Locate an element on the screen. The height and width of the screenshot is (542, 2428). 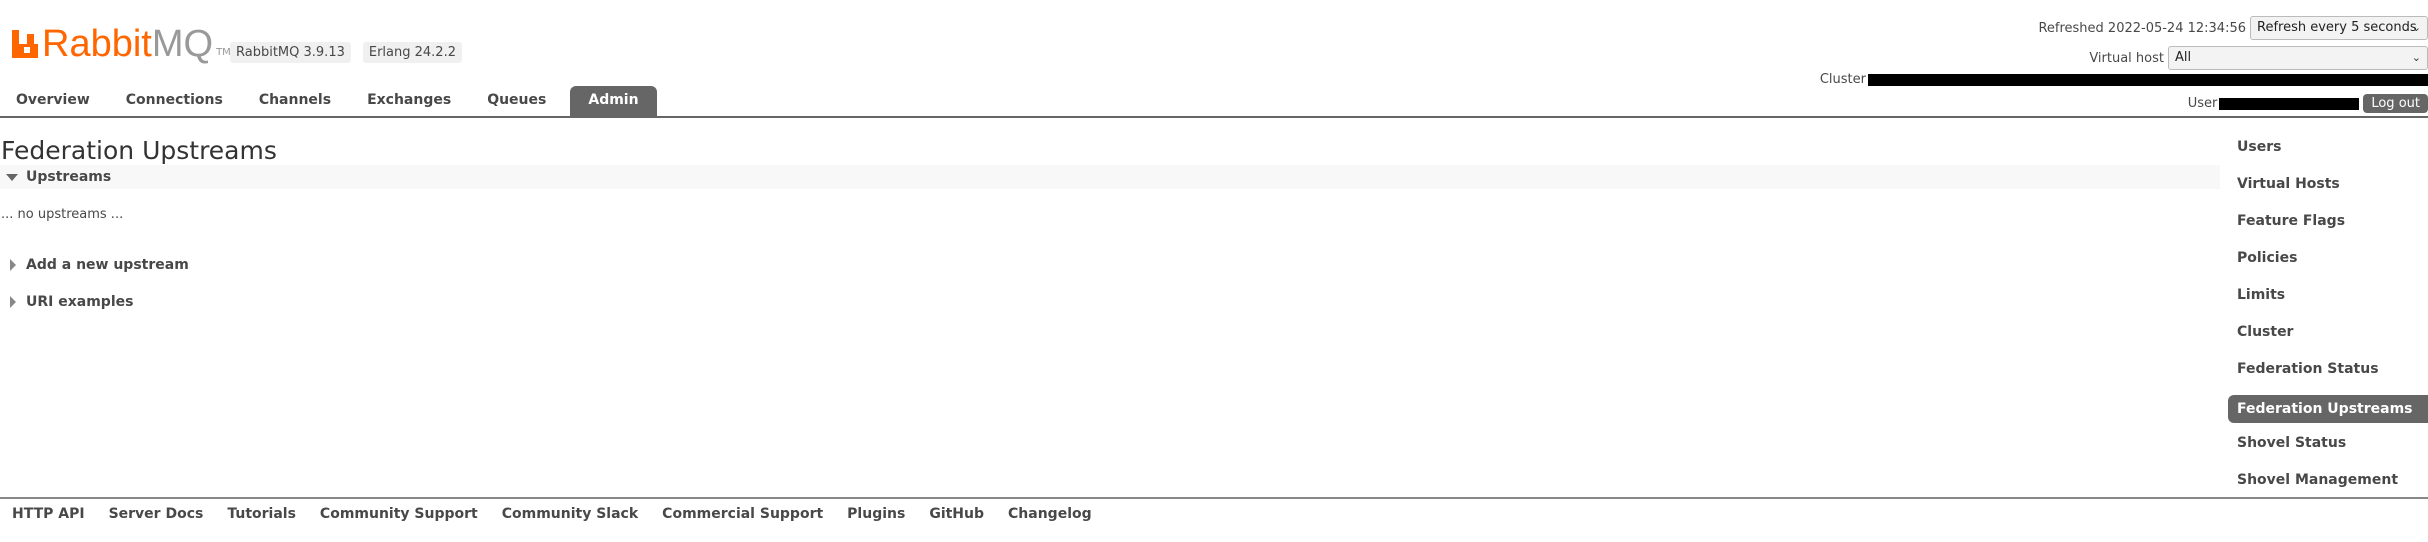
refreshed-timestamp: Refreshed 2022-05-24 12:34:56 is located at coordinates (2142, 28).